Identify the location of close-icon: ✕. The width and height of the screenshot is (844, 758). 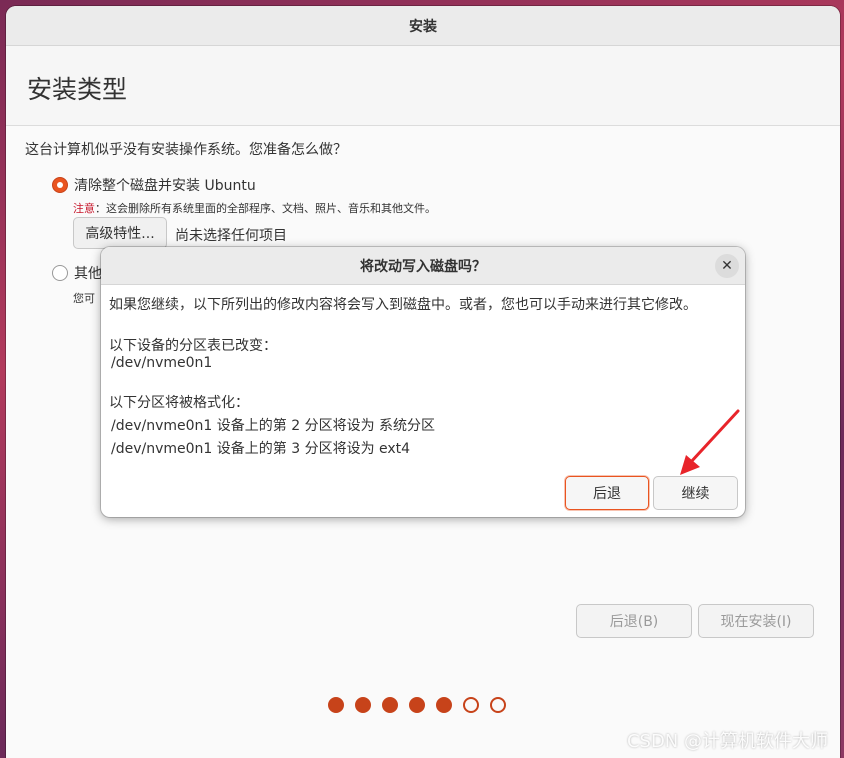
(727, 266).